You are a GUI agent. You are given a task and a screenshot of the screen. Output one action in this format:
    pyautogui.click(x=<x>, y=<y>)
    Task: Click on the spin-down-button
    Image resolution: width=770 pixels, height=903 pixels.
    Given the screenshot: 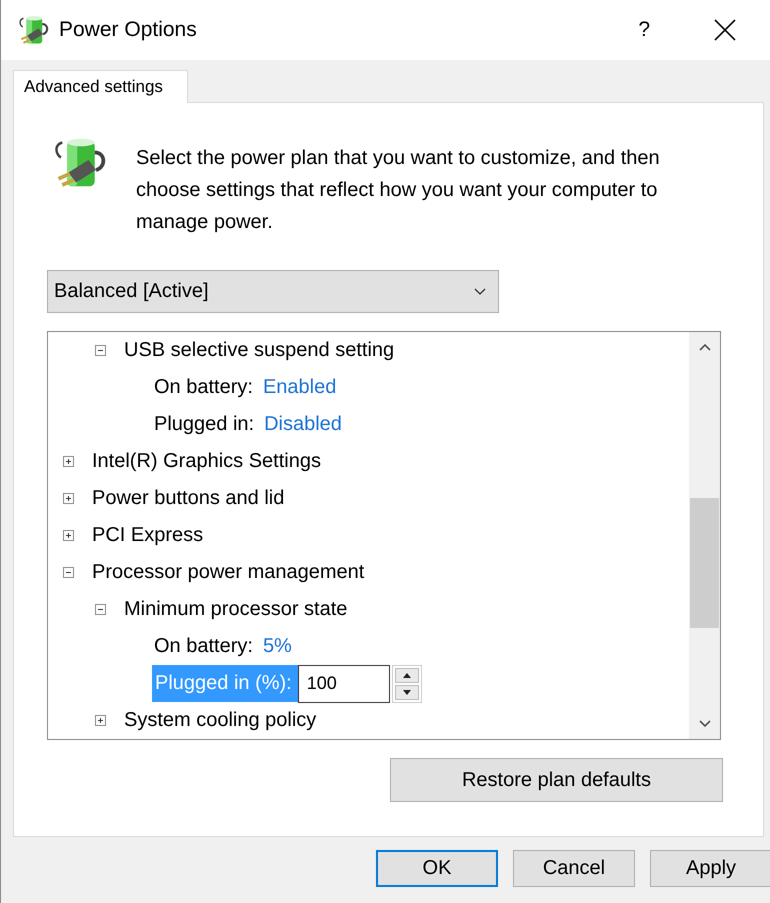 What is the action you would take?
    pyautogui.click(x=406, y=692)
    